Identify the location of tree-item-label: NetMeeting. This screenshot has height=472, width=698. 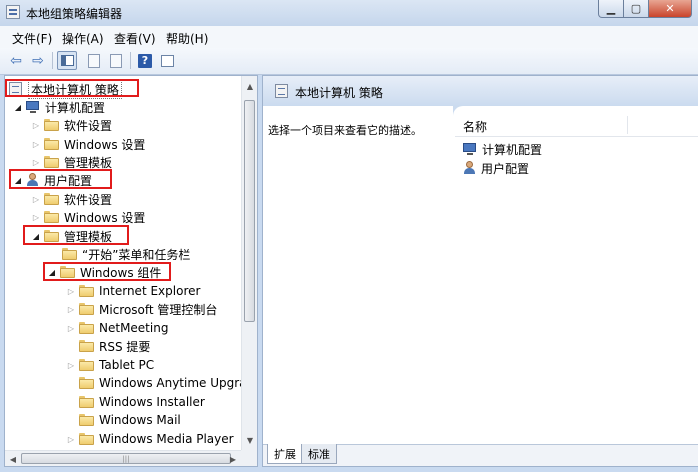
(134, 328).